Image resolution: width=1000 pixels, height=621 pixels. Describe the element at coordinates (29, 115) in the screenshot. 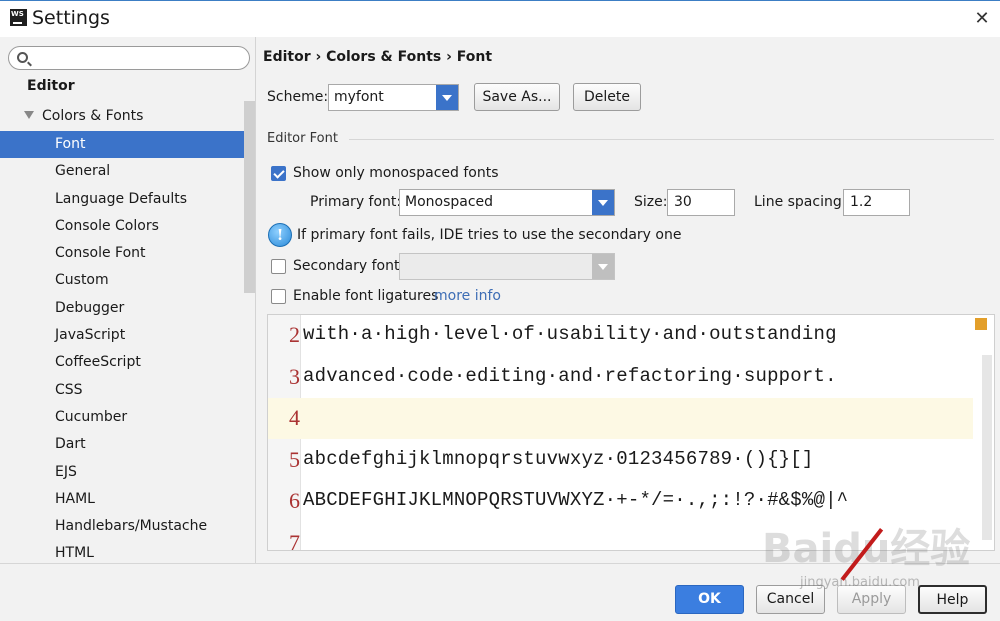

I see `expand-arrow-icon` at that location.